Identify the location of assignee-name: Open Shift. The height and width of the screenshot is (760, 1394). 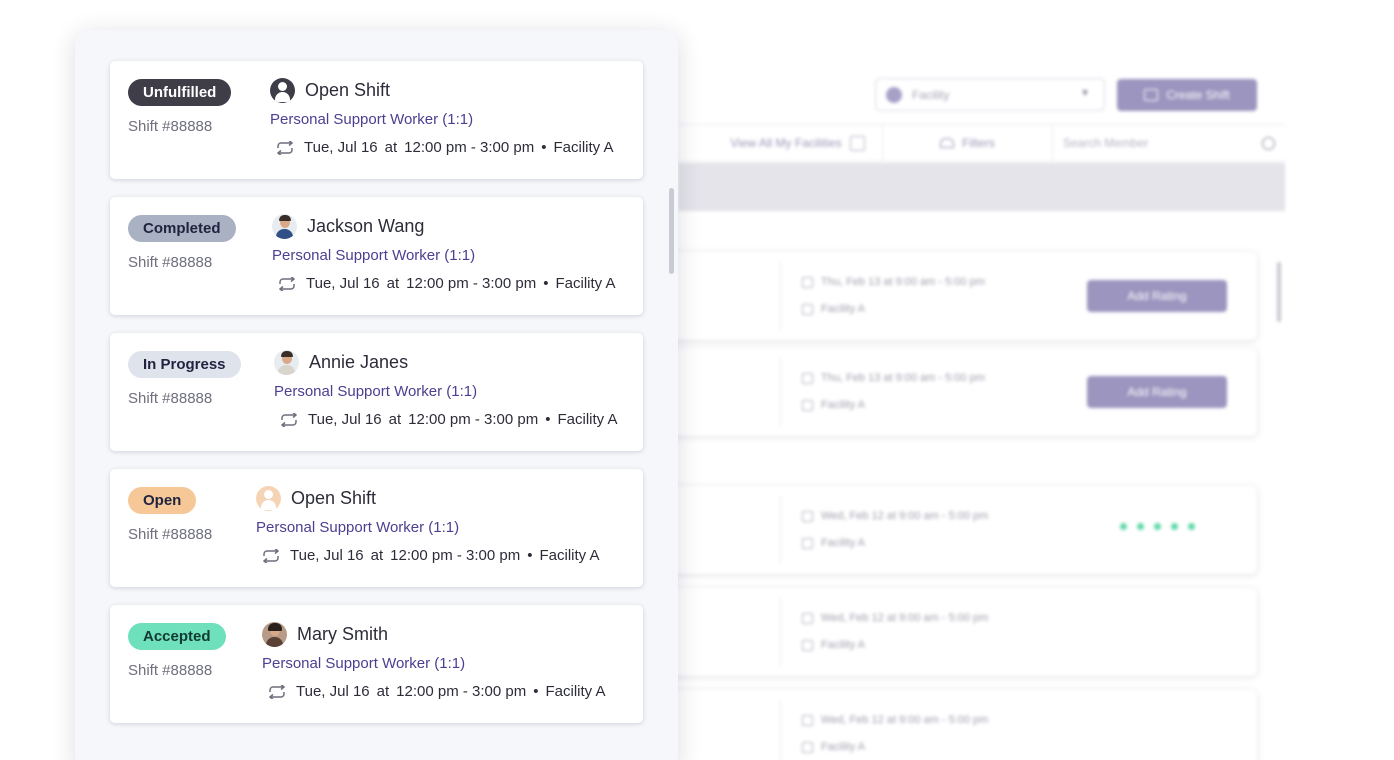
(334, 498).